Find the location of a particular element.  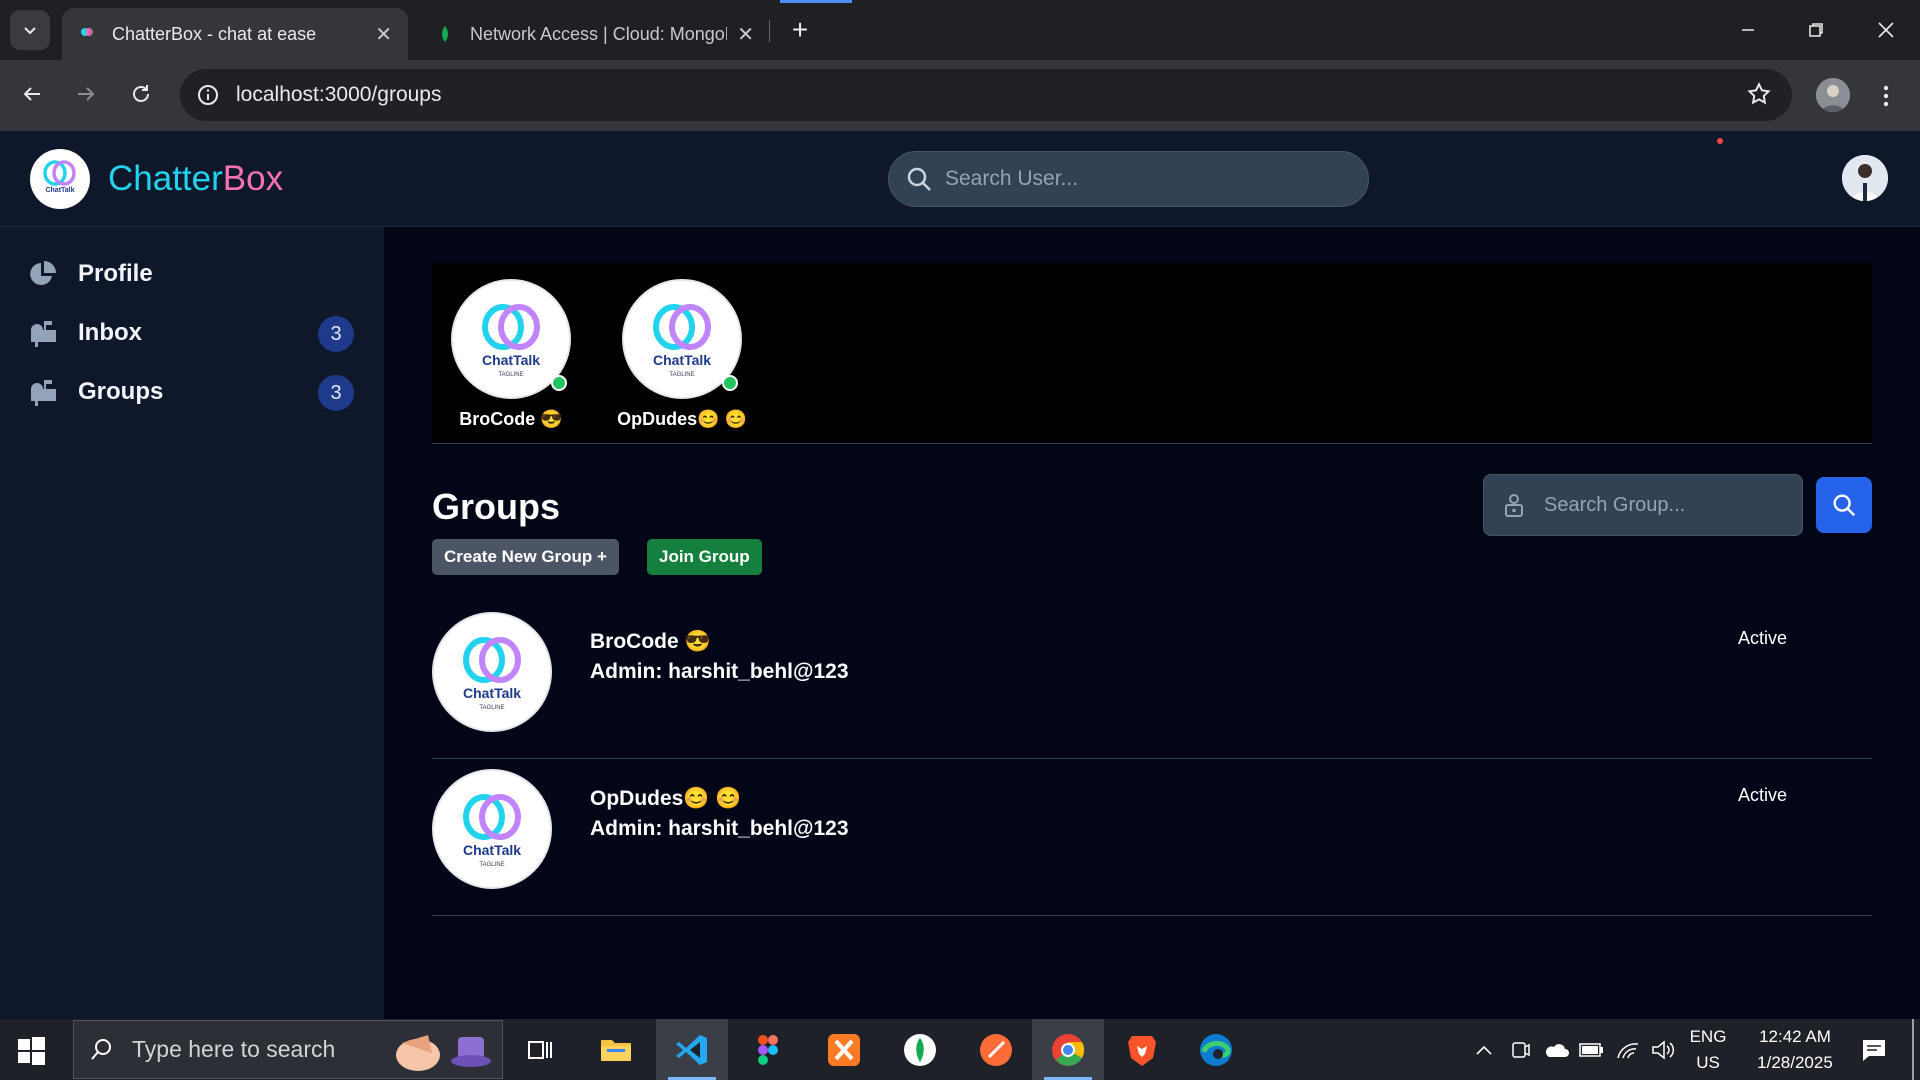

minimize-button is located at coordinates (1748, 30).